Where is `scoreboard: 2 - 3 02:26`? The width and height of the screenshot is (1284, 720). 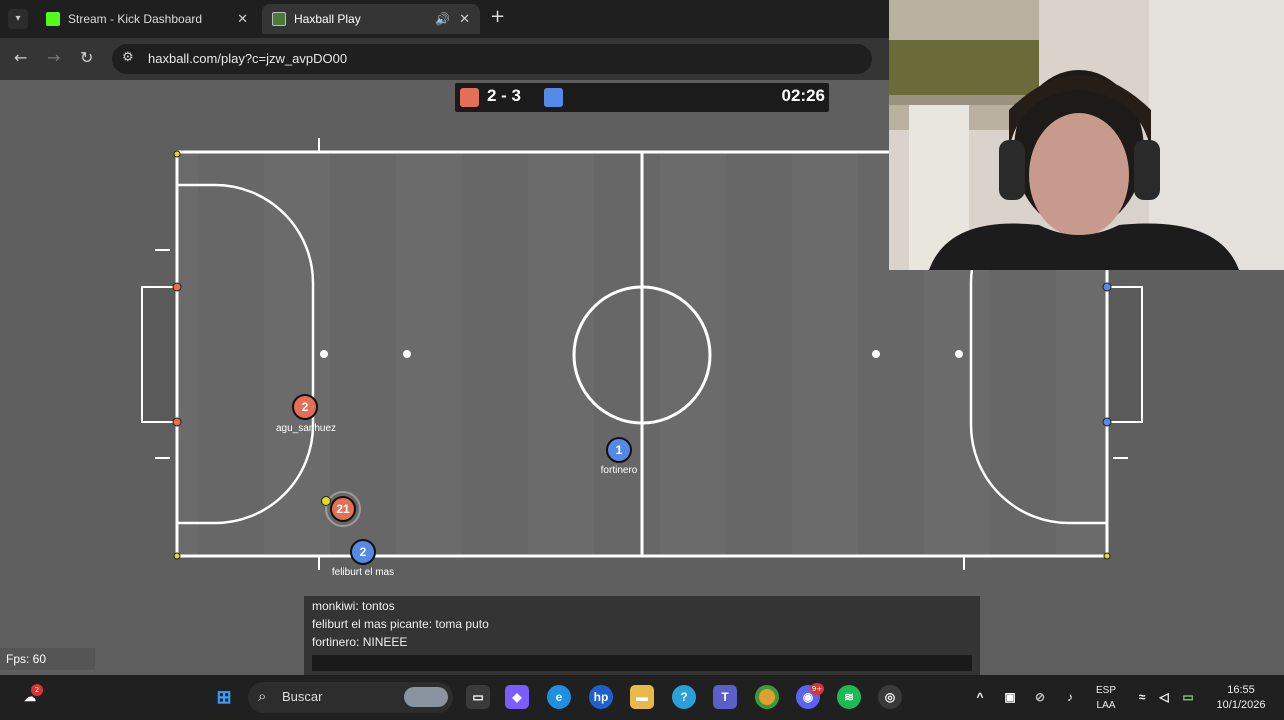 scoreboard: 2 - 3 02:26 is located at coordinates (642, 97).